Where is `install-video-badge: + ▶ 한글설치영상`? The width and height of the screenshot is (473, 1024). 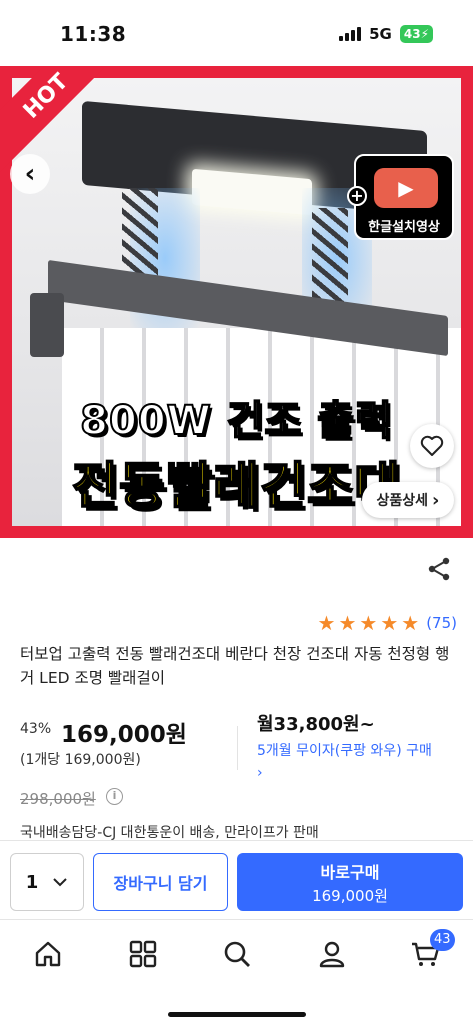 install-video-badge: + ▶ 한글설치영상 is located at coordinates (400, 197).